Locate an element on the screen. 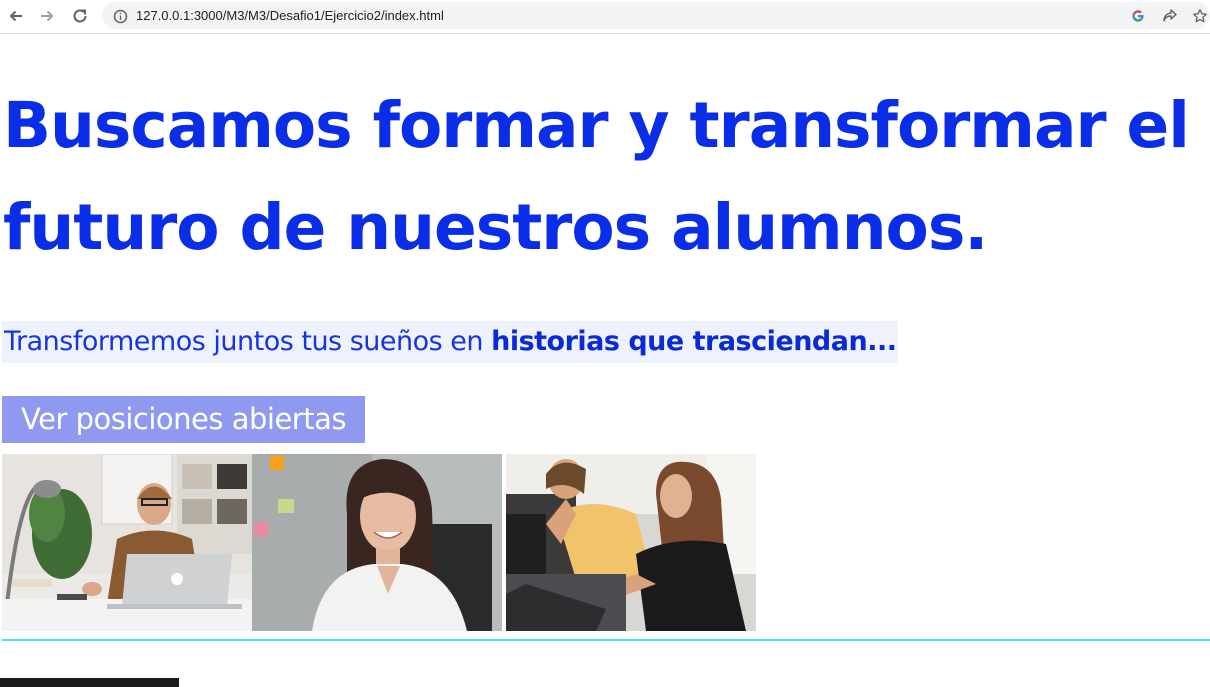  open-positions-button: Ver posiciones abiertas is located at coordinates (183, 419).